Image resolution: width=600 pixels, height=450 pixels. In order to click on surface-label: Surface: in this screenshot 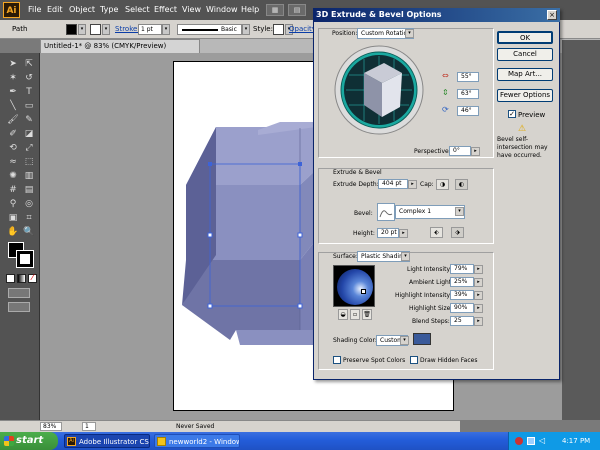, I will do `click(345, 256)`.